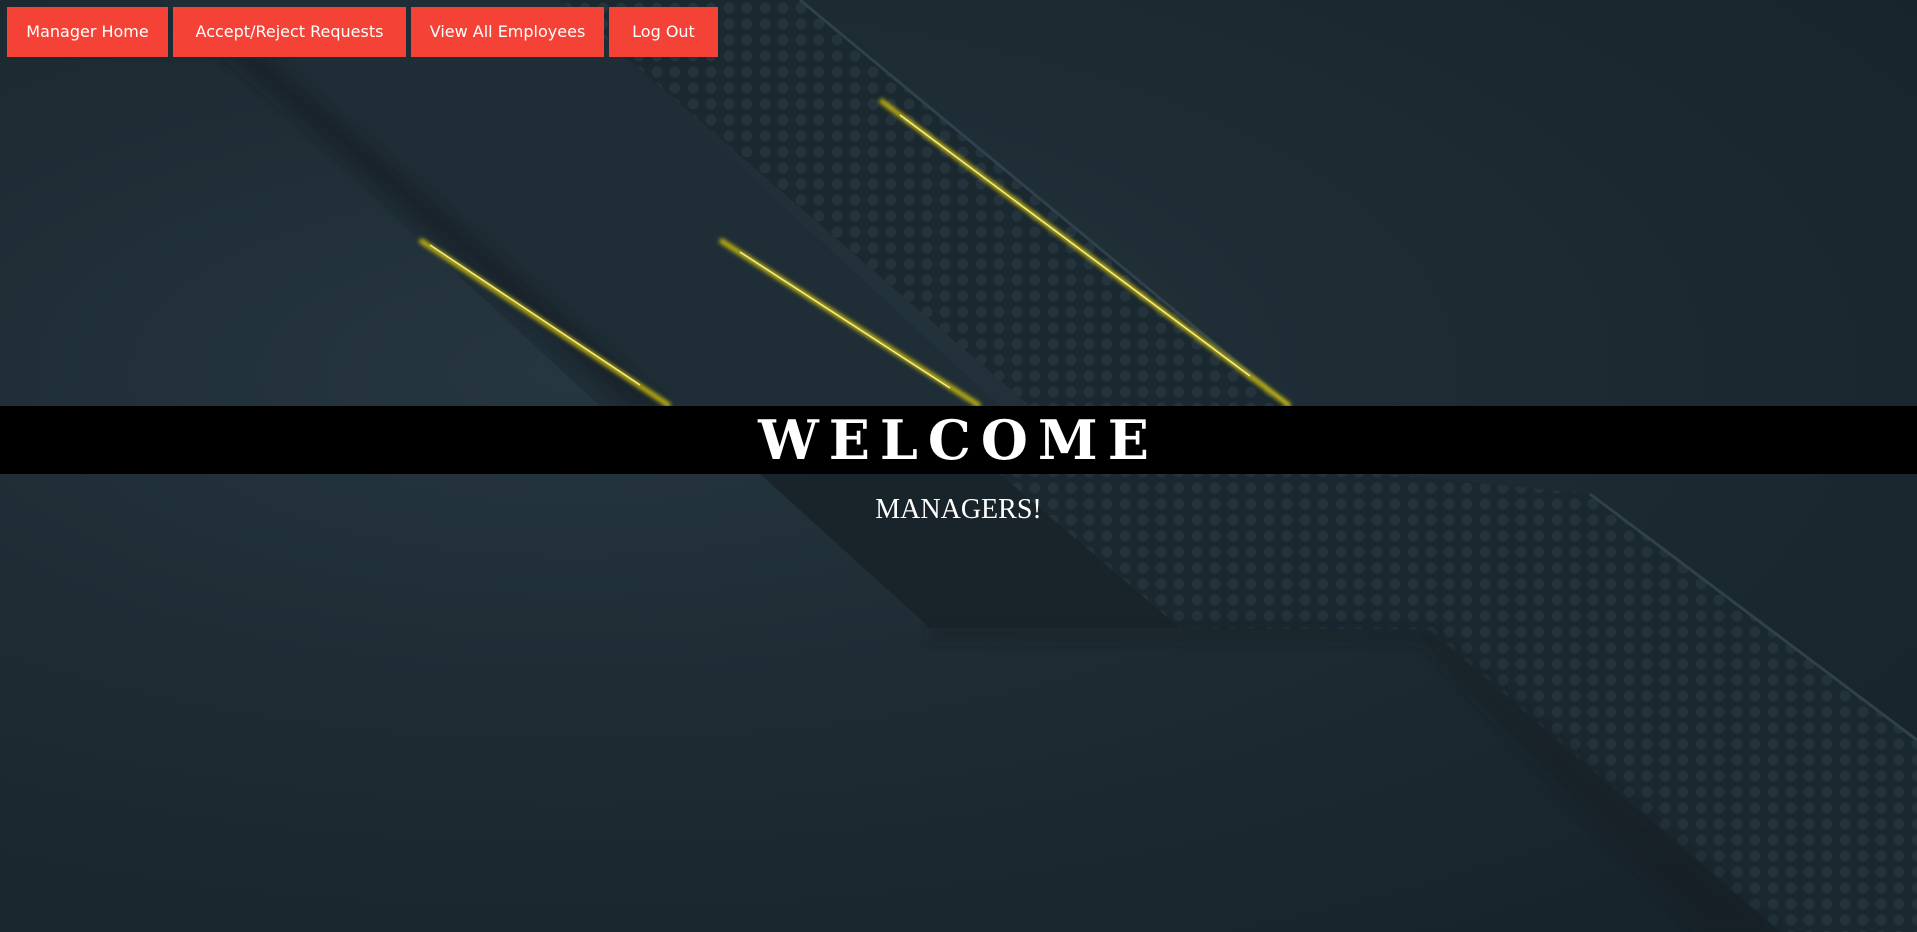 The image size is (1917, 932). Describe the element at coordinates (87, 32) in the screenshot. I see `nav-manager-home-button: Manager Home` at that location.